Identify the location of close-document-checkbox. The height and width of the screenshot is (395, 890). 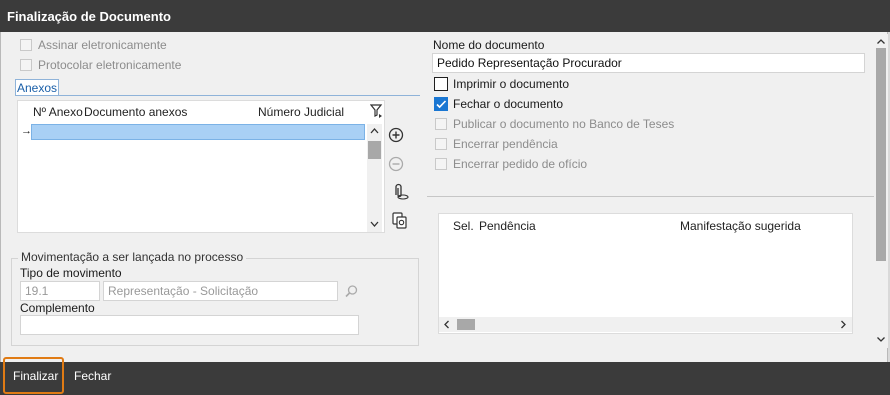
(441, 104).